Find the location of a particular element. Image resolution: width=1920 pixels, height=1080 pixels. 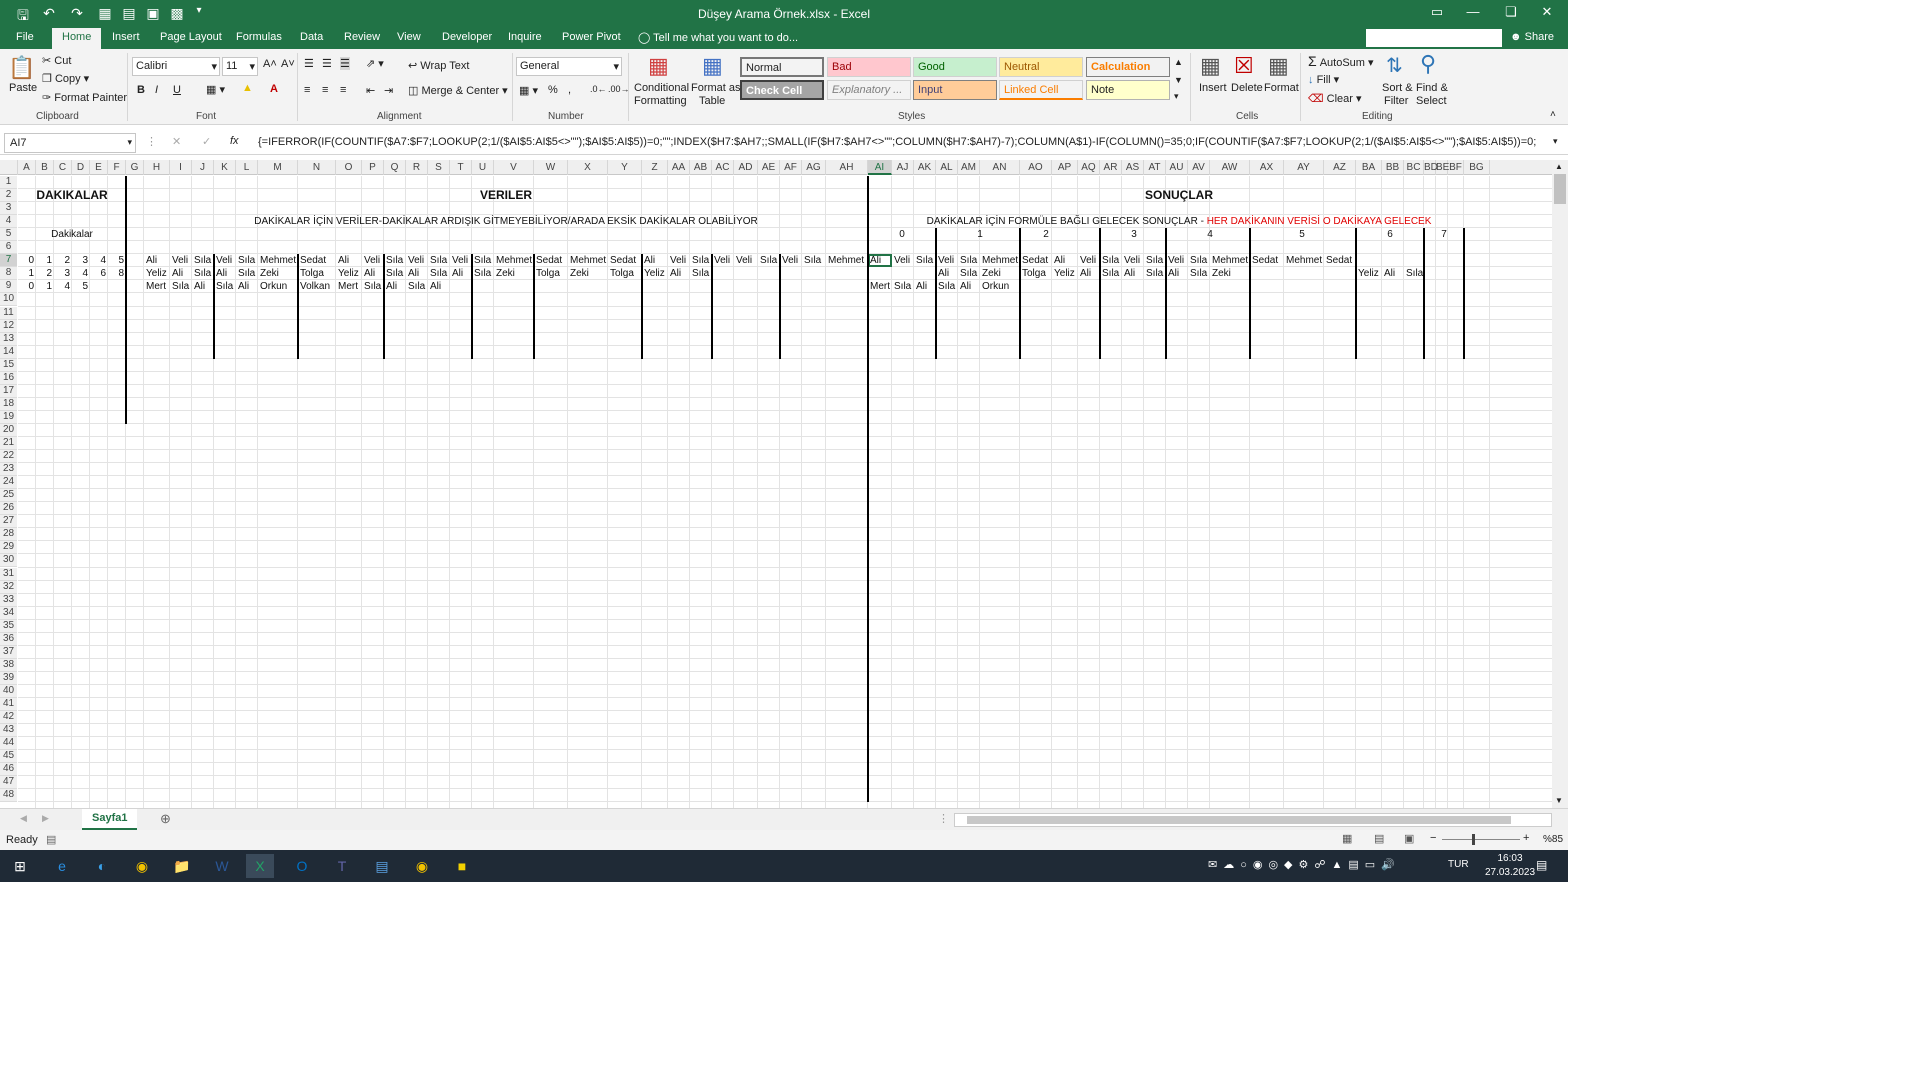

result-cell: Zeki is located at coordinates (1221, 273).